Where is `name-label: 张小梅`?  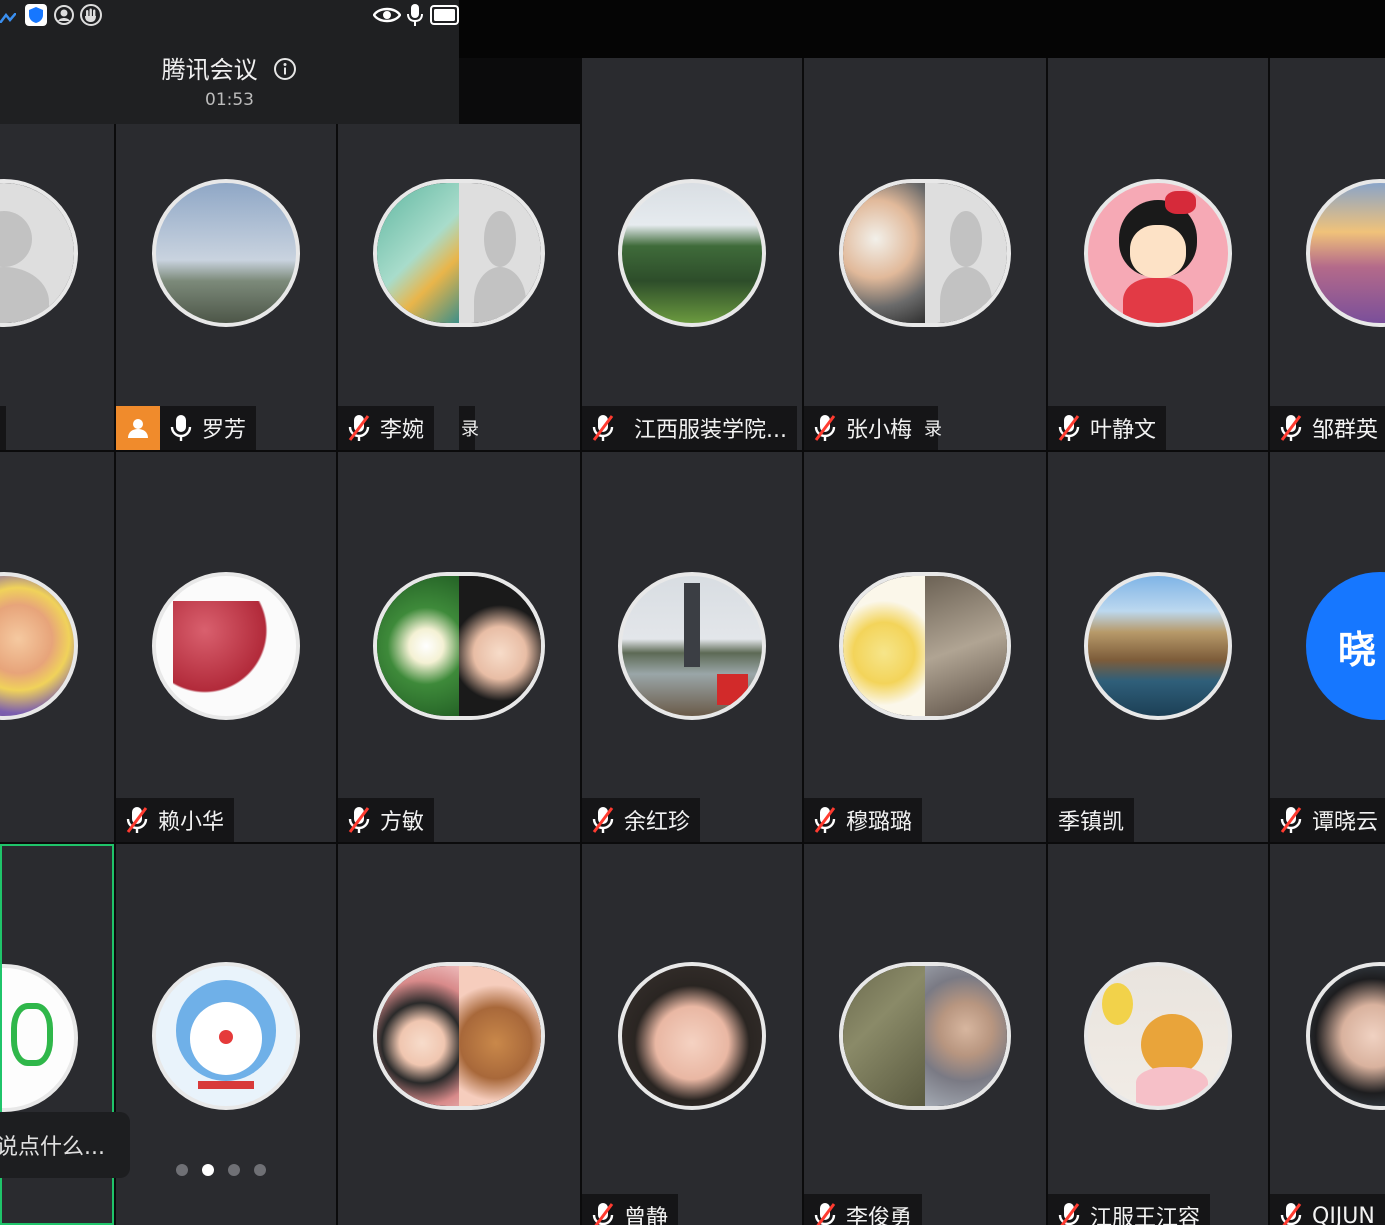
name-label: 张小梅 is located at coordinates (863, 428).